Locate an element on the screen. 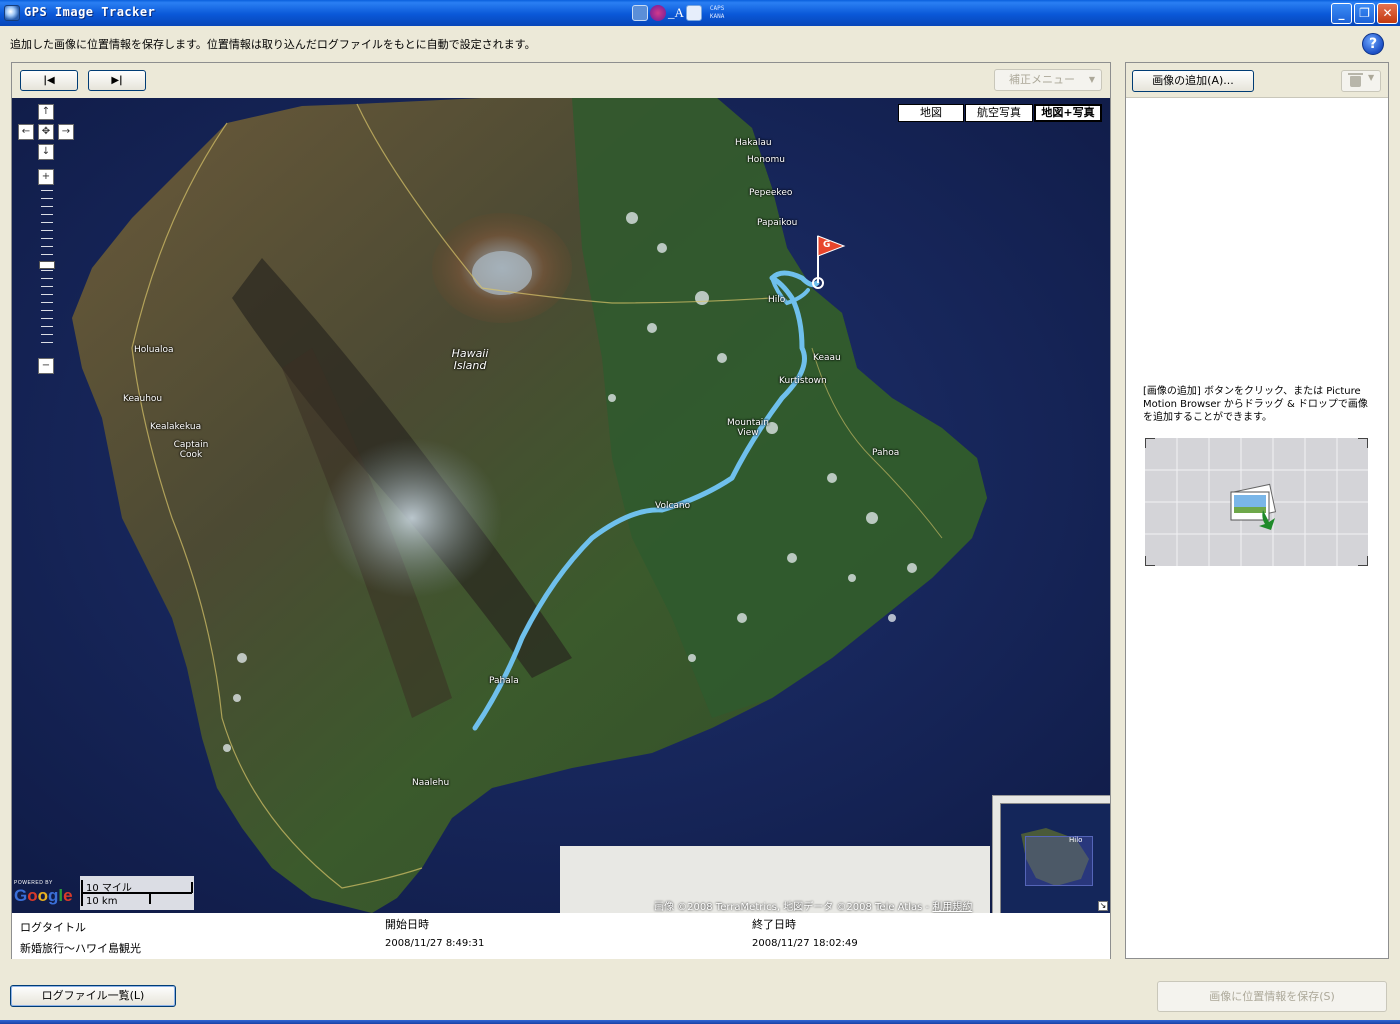  first-point-button: |◀ is located at coordinates (49, 80).